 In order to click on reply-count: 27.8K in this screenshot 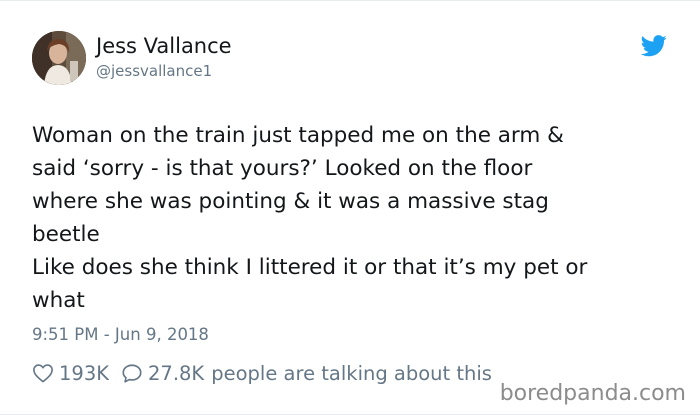, I will do `click(176, 373)`.